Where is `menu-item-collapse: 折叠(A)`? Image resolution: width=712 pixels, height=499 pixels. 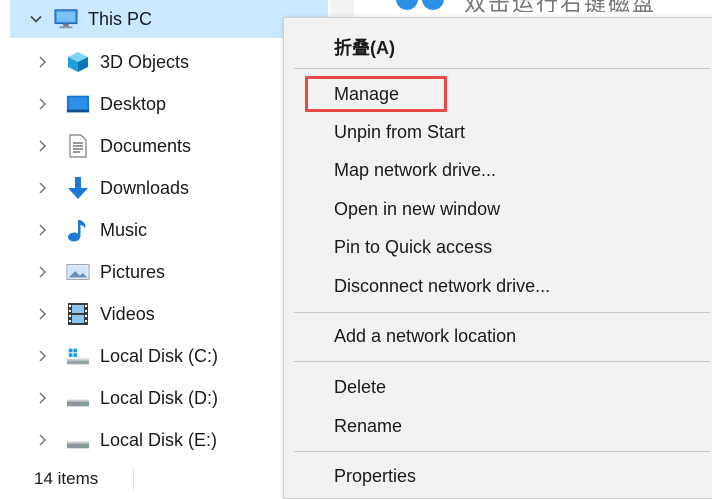
menu-item-collapse: 折叠(A) is located at coordinates (364, 47).